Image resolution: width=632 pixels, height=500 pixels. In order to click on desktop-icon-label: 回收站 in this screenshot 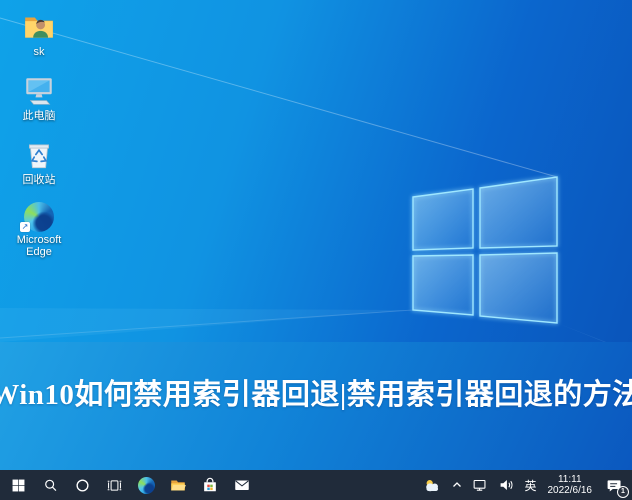, I will do `click(39, 180)`.